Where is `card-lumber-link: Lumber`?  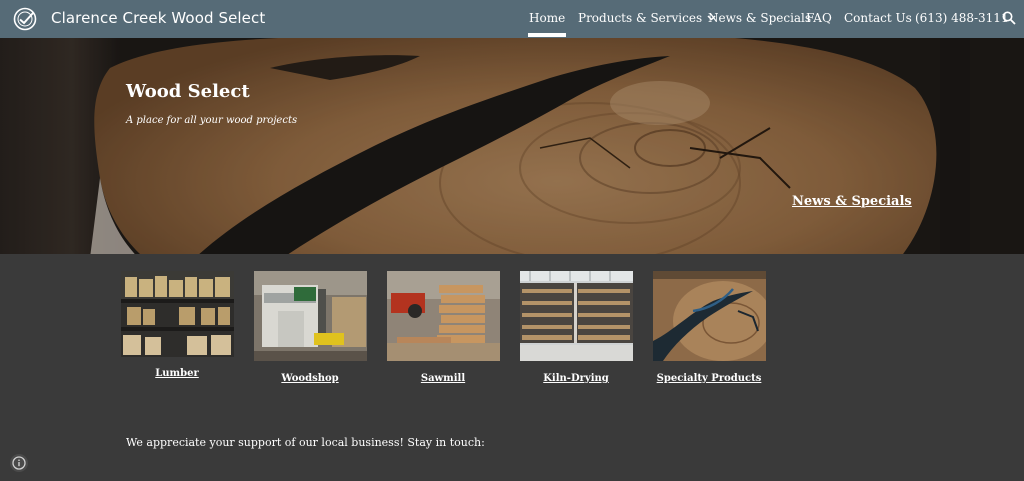
card-lumber-link: Lumber is located at coordinates (177, 373).